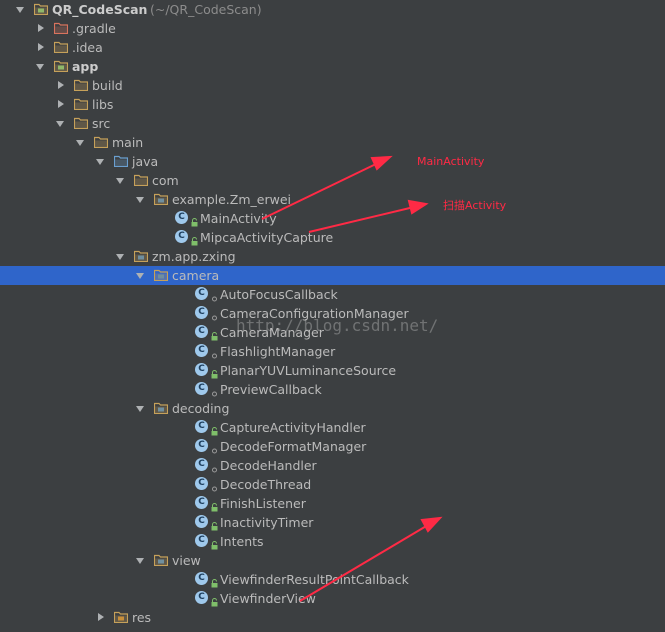 The image size is (665, 632). I want to click on arrow-main-activity, so click(320, 191).